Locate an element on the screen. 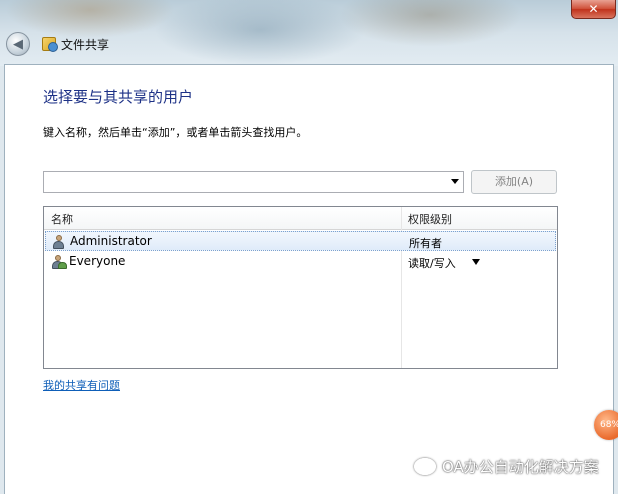 This screenshot has width=618, height=494. window-titlebar is located at coordinates (309, 33).